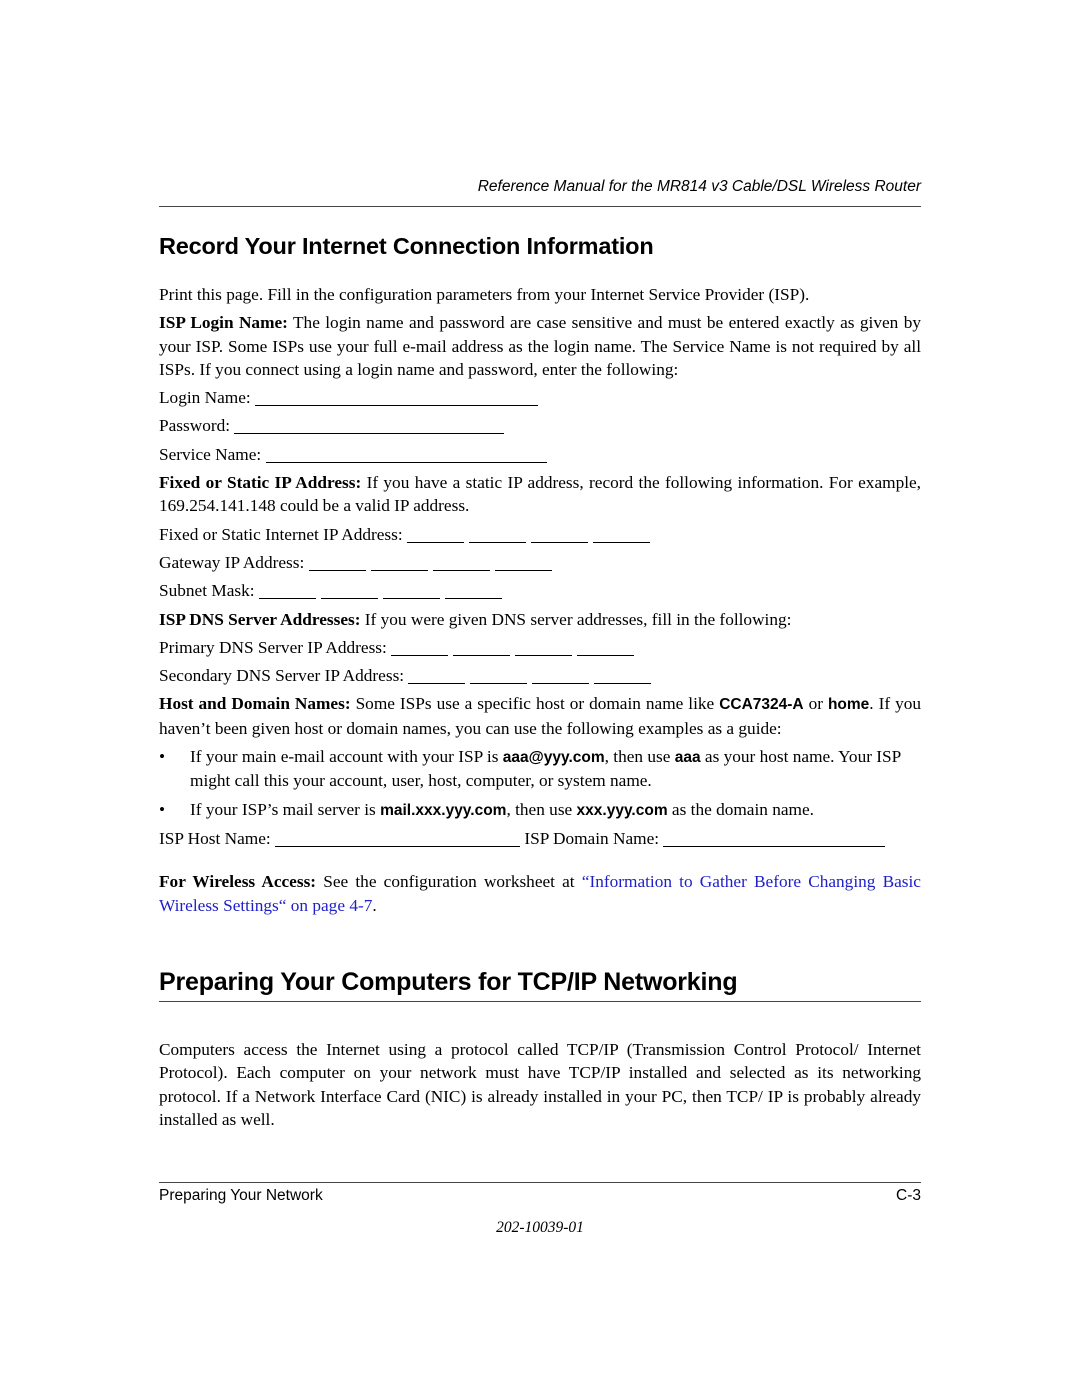 This screenshot has height=1397, width=1080. Describe the element at coordinates (210, 454) in the screenshot. I see `service-name-label: Service Name:` at that location.